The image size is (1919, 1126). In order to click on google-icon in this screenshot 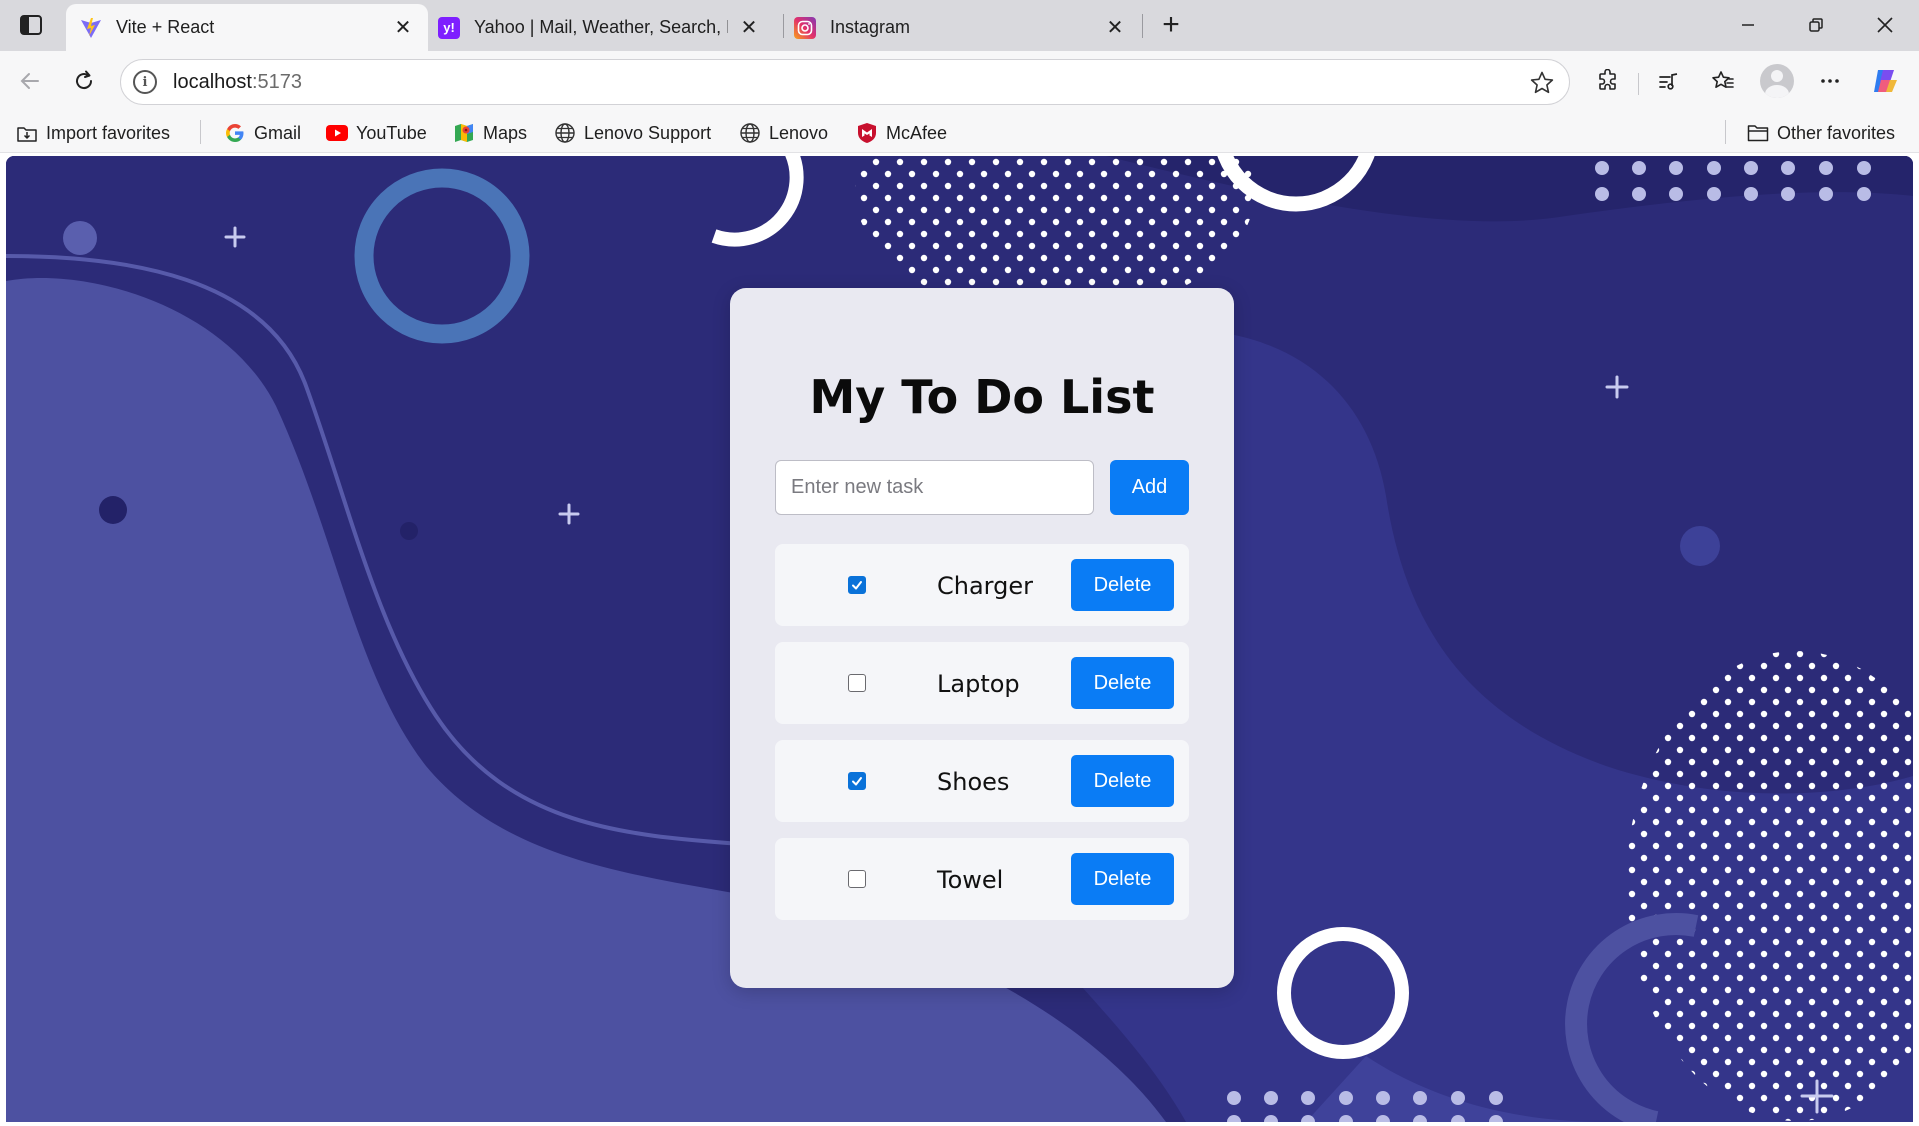, I will do `click(235, 133)`.